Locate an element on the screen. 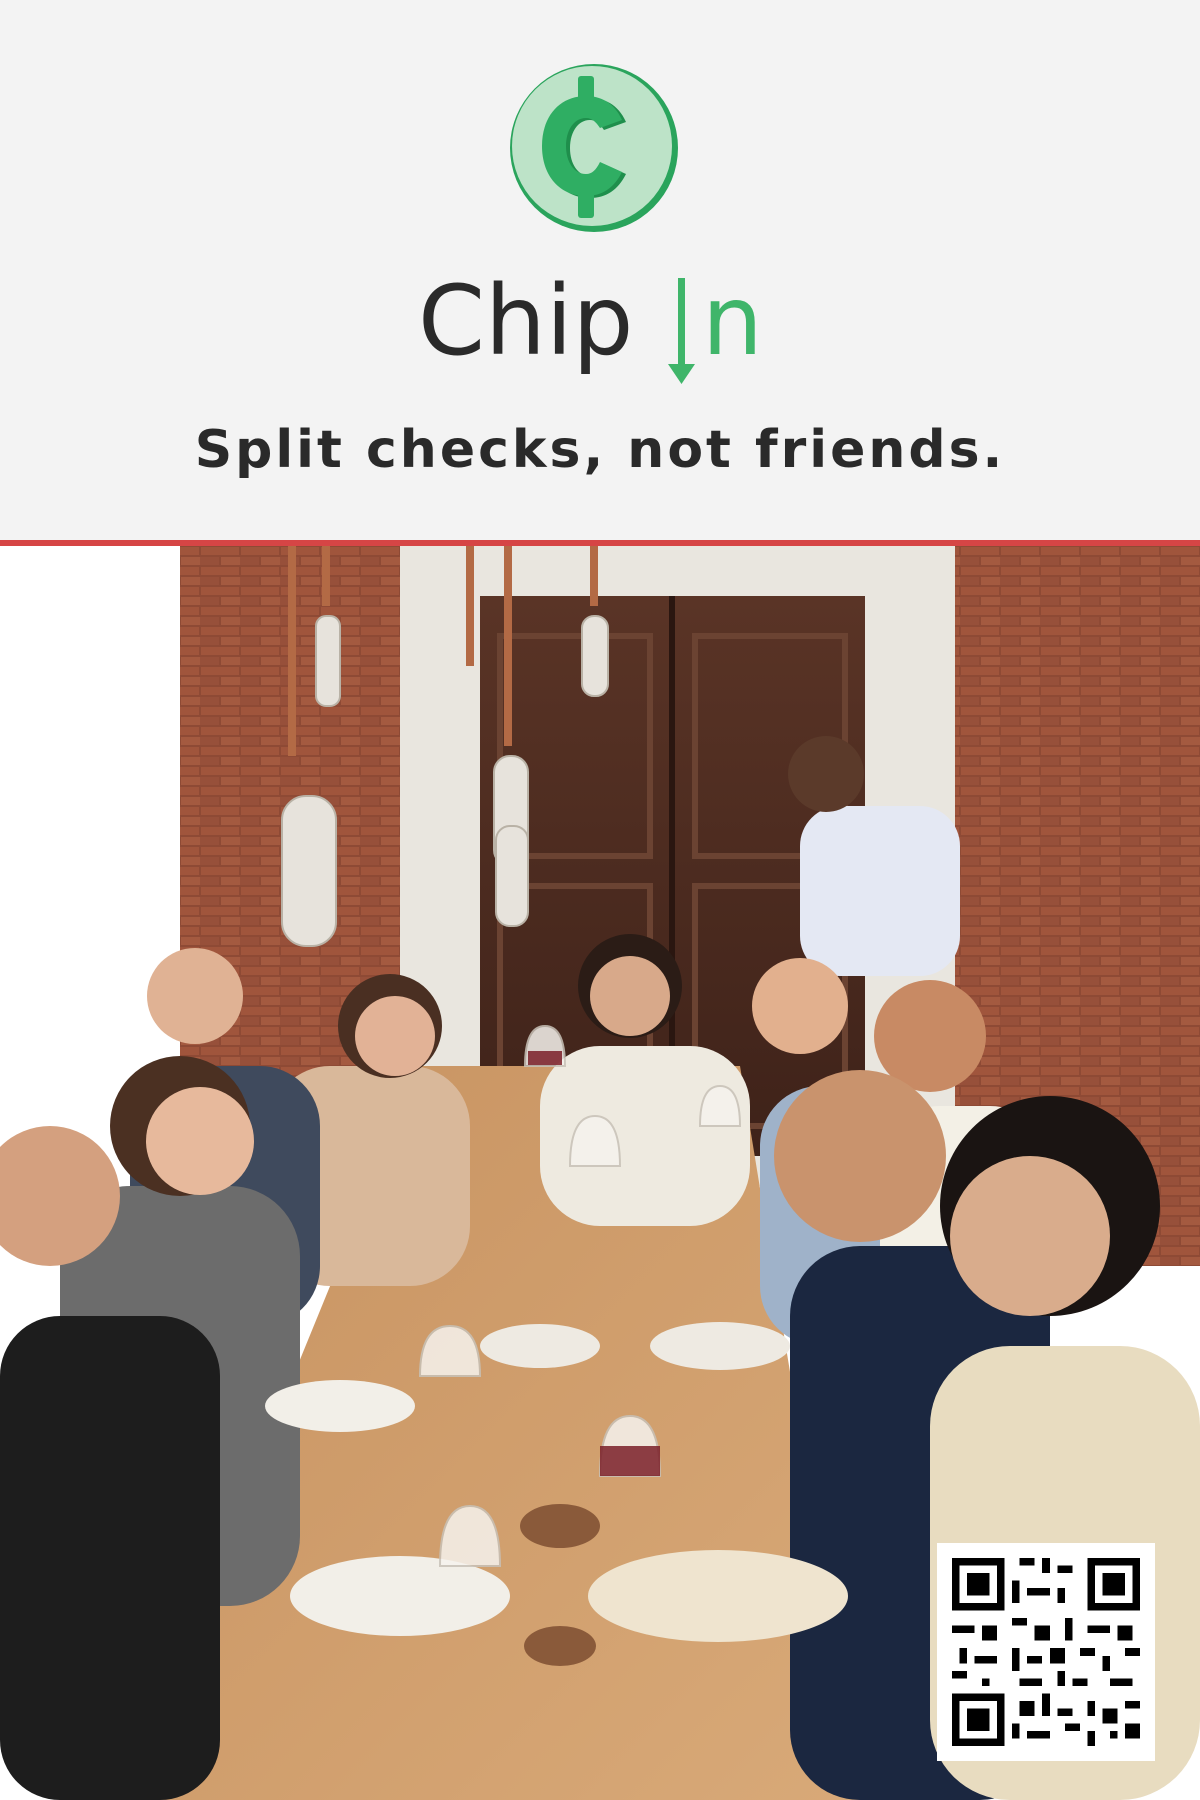  tagline: Split checks, not friends. is located at coordinates (600, 450).